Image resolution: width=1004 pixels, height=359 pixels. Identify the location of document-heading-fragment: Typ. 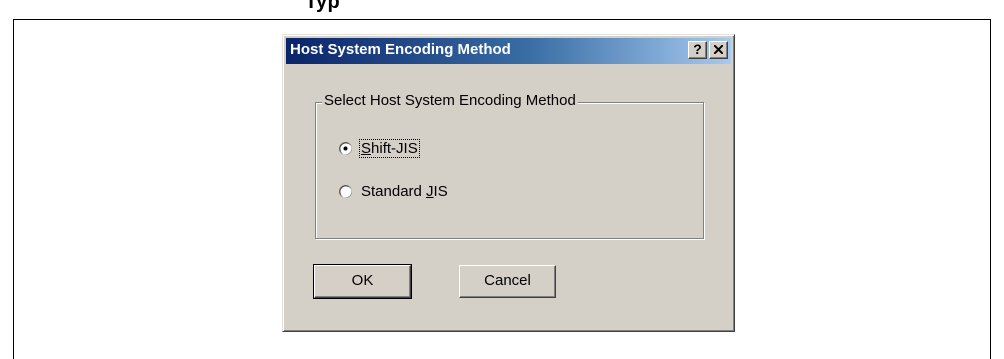
(322, 6).